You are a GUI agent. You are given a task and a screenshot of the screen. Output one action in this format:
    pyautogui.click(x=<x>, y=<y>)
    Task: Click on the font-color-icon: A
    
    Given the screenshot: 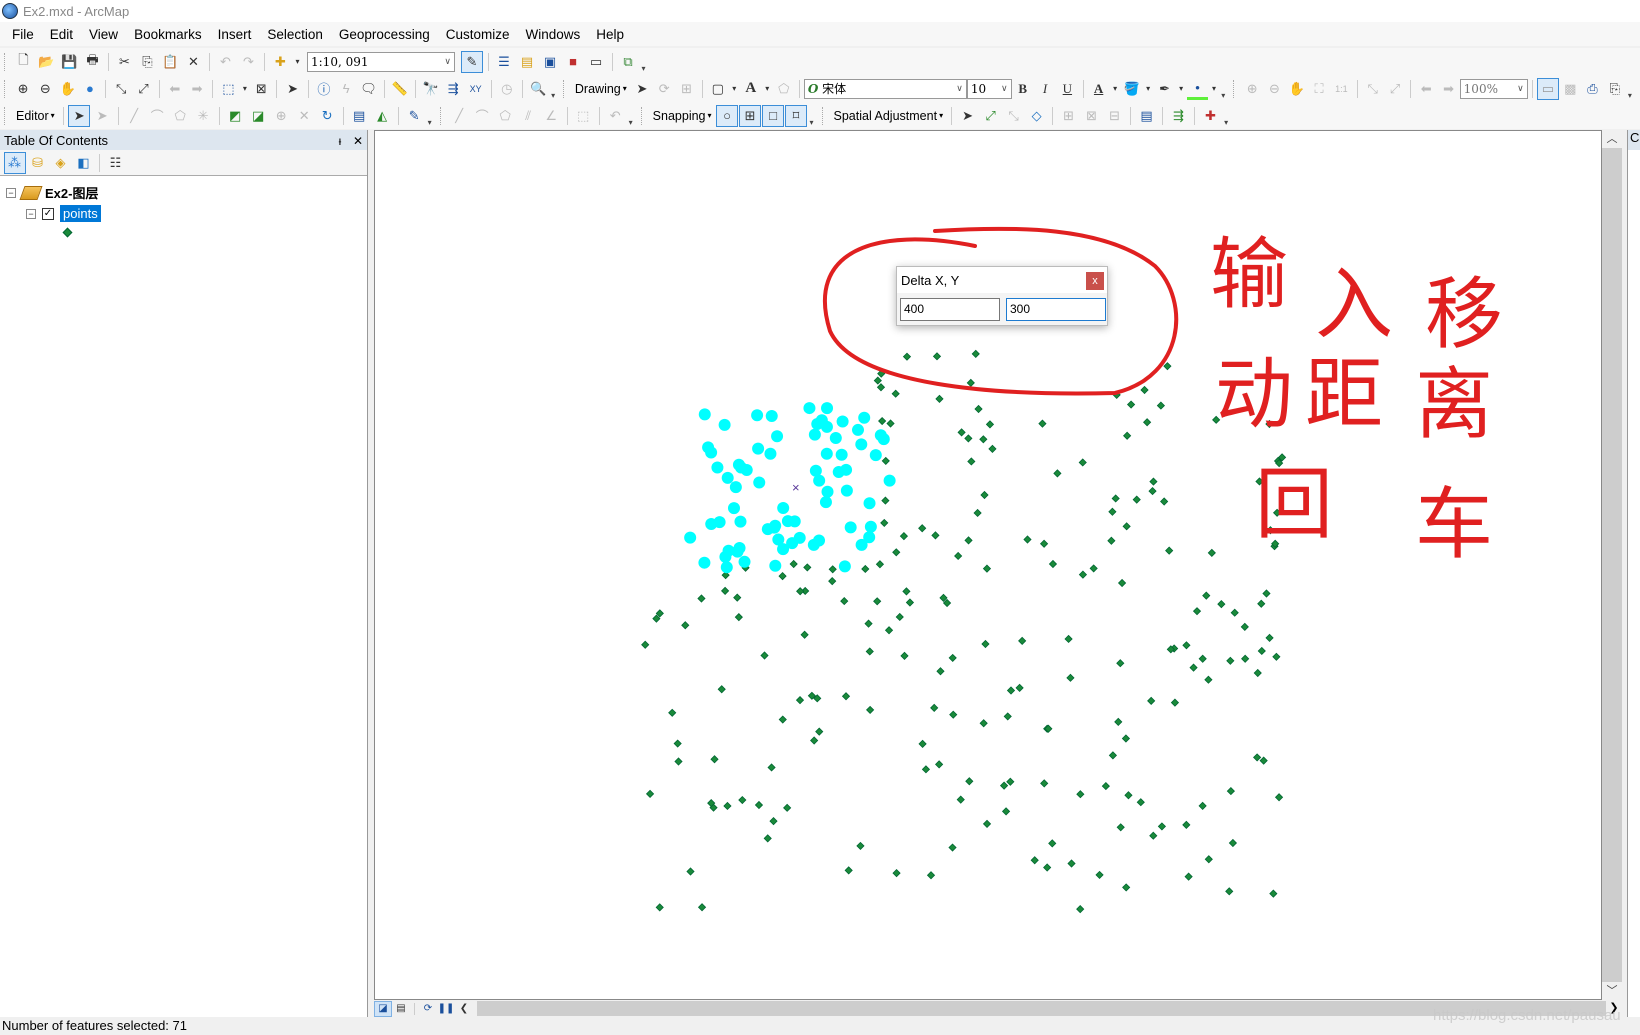 What is the action you would take?
    pyautogui.click(x=1098, y=89)
    